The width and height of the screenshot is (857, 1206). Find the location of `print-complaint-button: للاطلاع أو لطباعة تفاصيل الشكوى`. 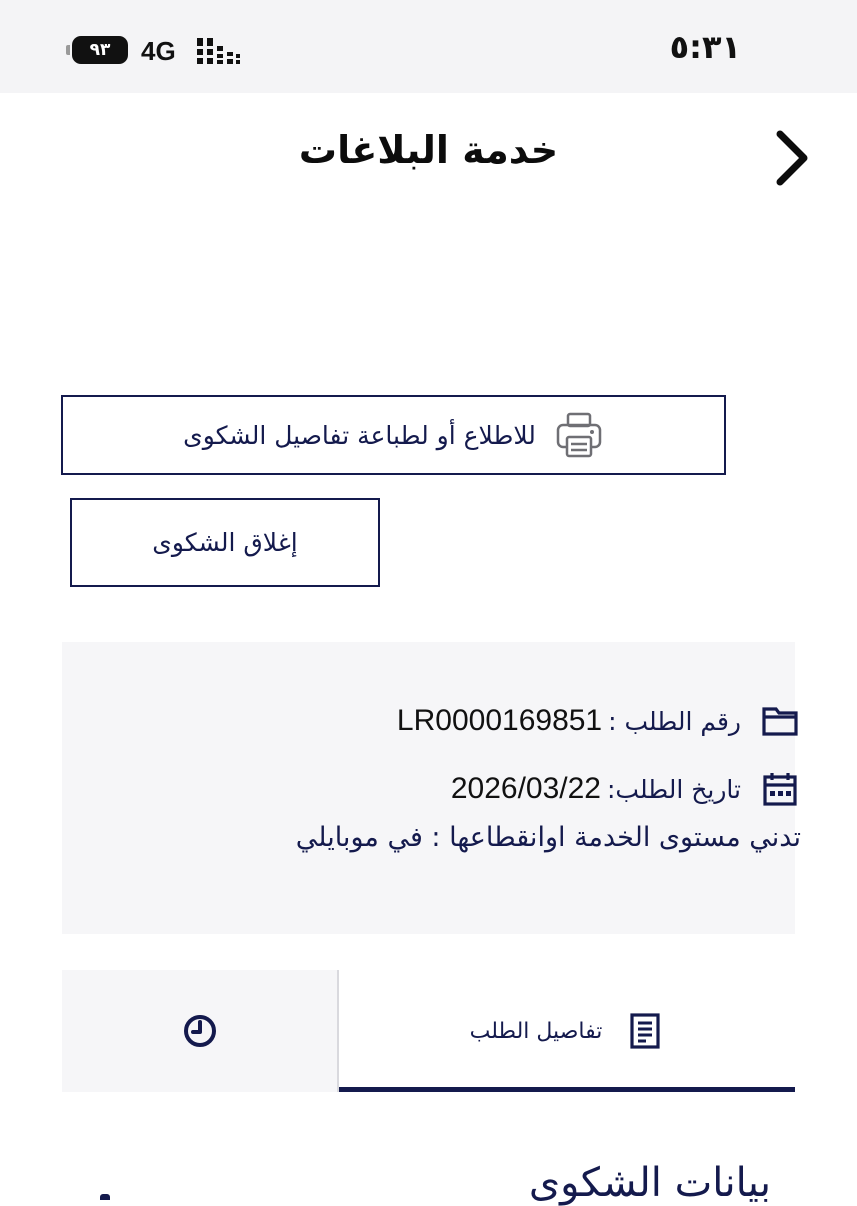

print-complaint-button: للاطلاع أو لطباعة تفاصيل الشكوى is located at coordinates (393, 435).